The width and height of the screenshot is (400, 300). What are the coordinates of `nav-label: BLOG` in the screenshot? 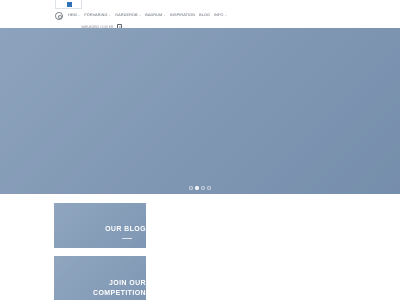 It's located at (205, 15).